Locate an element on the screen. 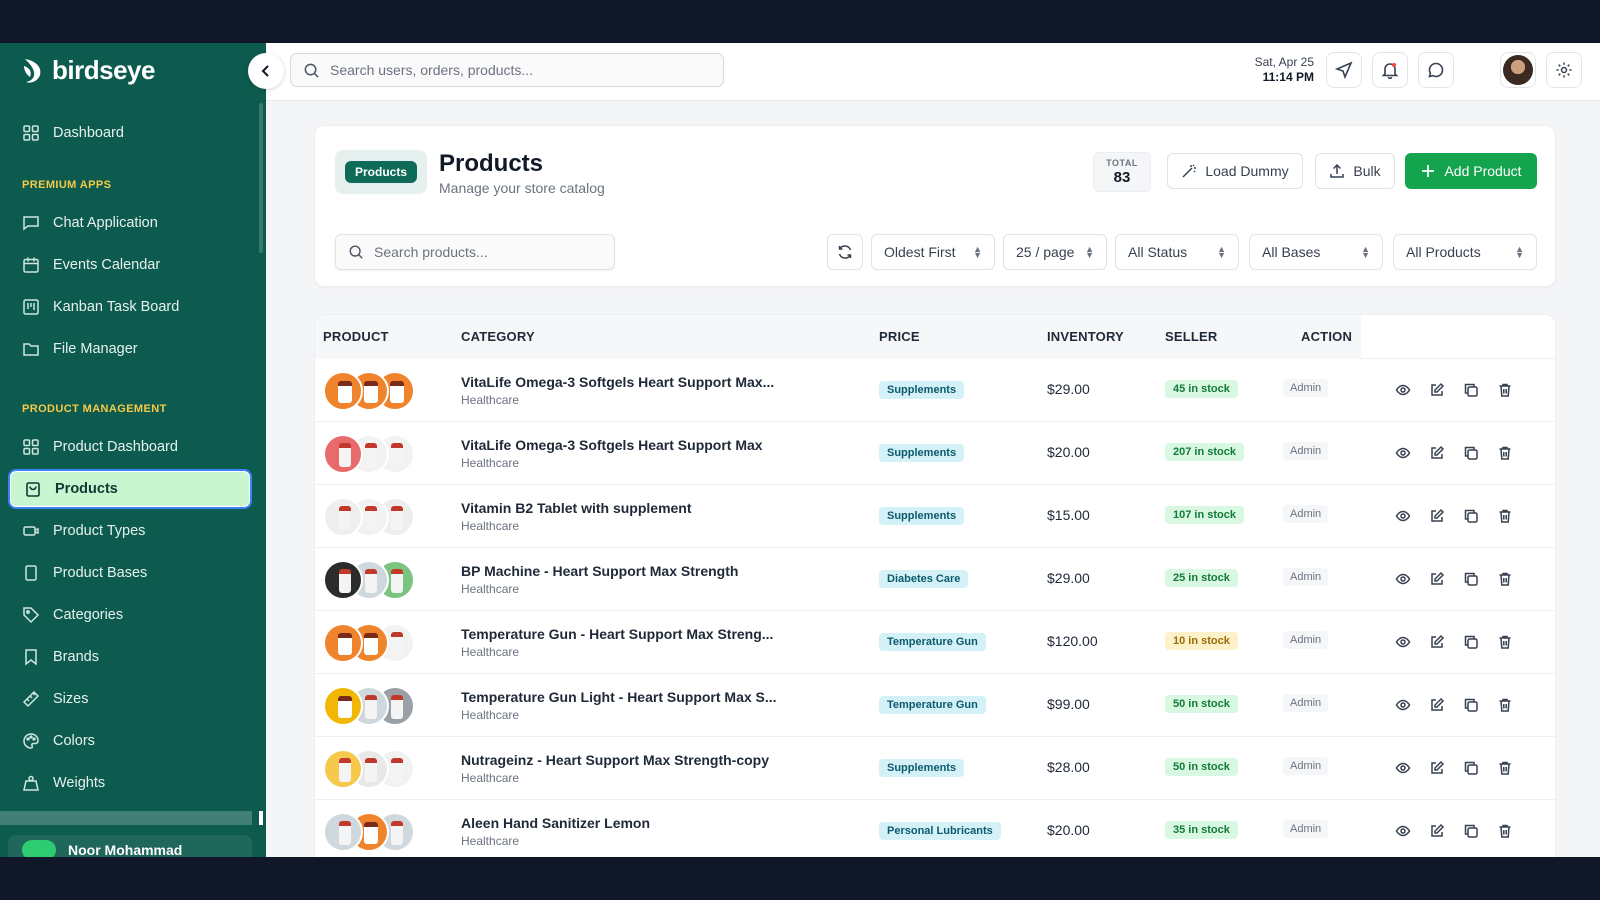  product-search is located at coordinates (475, 252).